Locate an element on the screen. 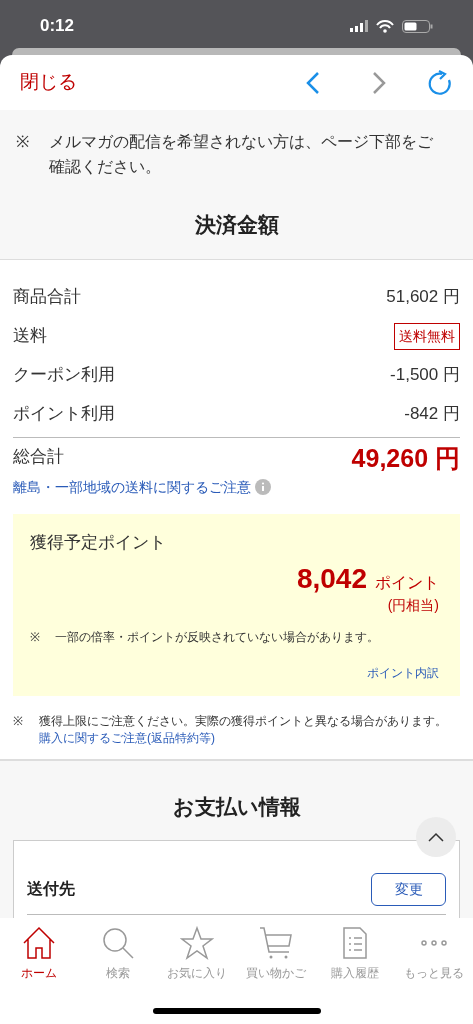  purchase-notice-link: 購入に関するご注意(返品特約等) is located at coordinates (127, 738).